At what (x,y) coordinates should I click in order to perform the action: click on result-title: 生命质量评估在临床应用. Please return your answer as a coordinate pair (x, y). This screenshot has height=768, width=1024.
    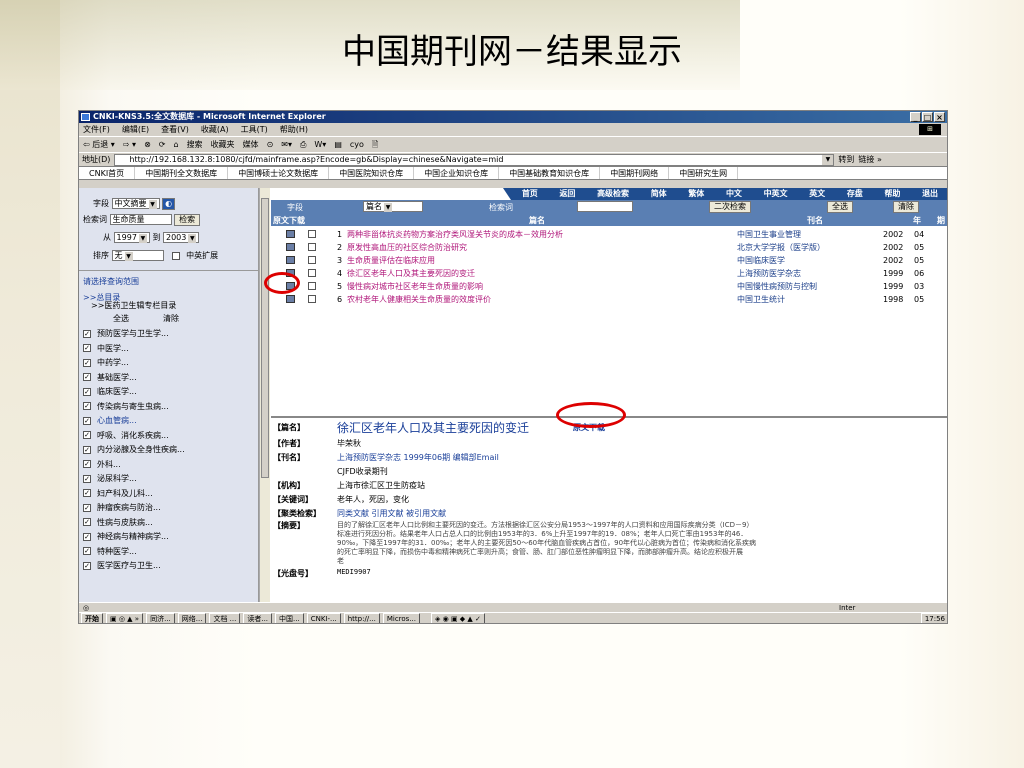
    Looking at the image, I should click on (391, 260).